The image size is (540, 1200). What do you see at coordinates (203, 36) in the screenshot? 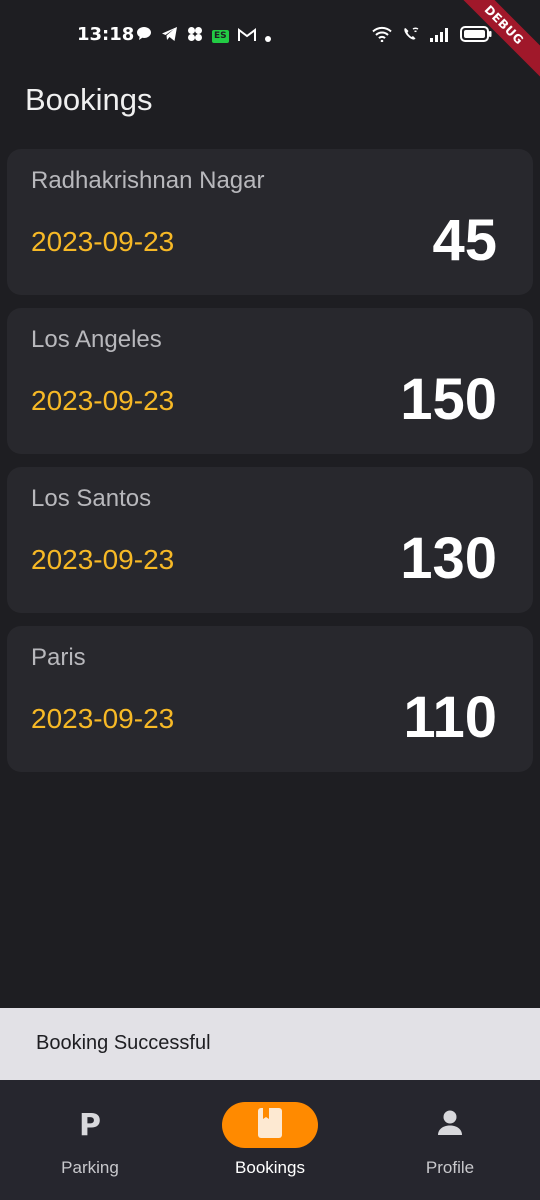
I see `notification-icons: ES` at bounding box center [203, 36].